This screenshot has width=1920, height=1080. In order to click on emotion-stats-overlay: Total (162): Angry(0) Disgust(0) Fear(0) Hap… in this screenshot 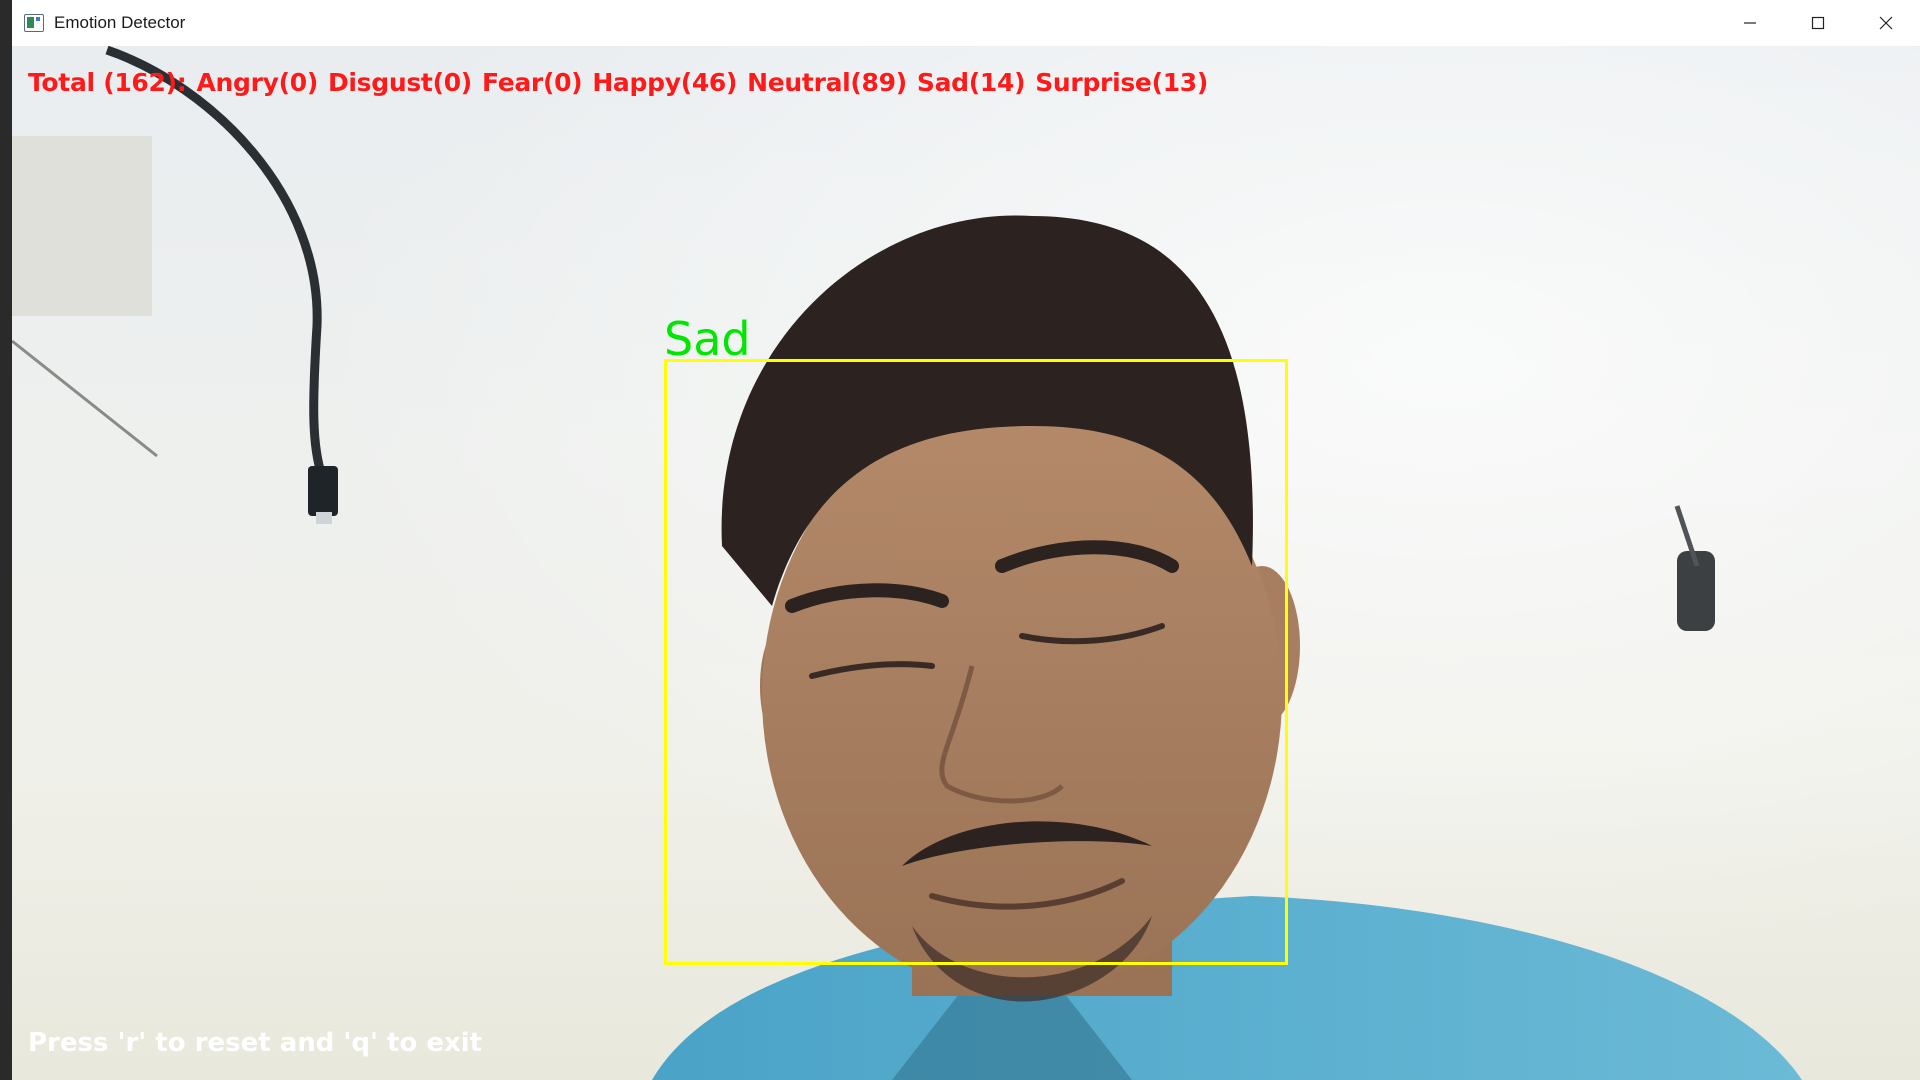, I will do `click(623, 82)`.